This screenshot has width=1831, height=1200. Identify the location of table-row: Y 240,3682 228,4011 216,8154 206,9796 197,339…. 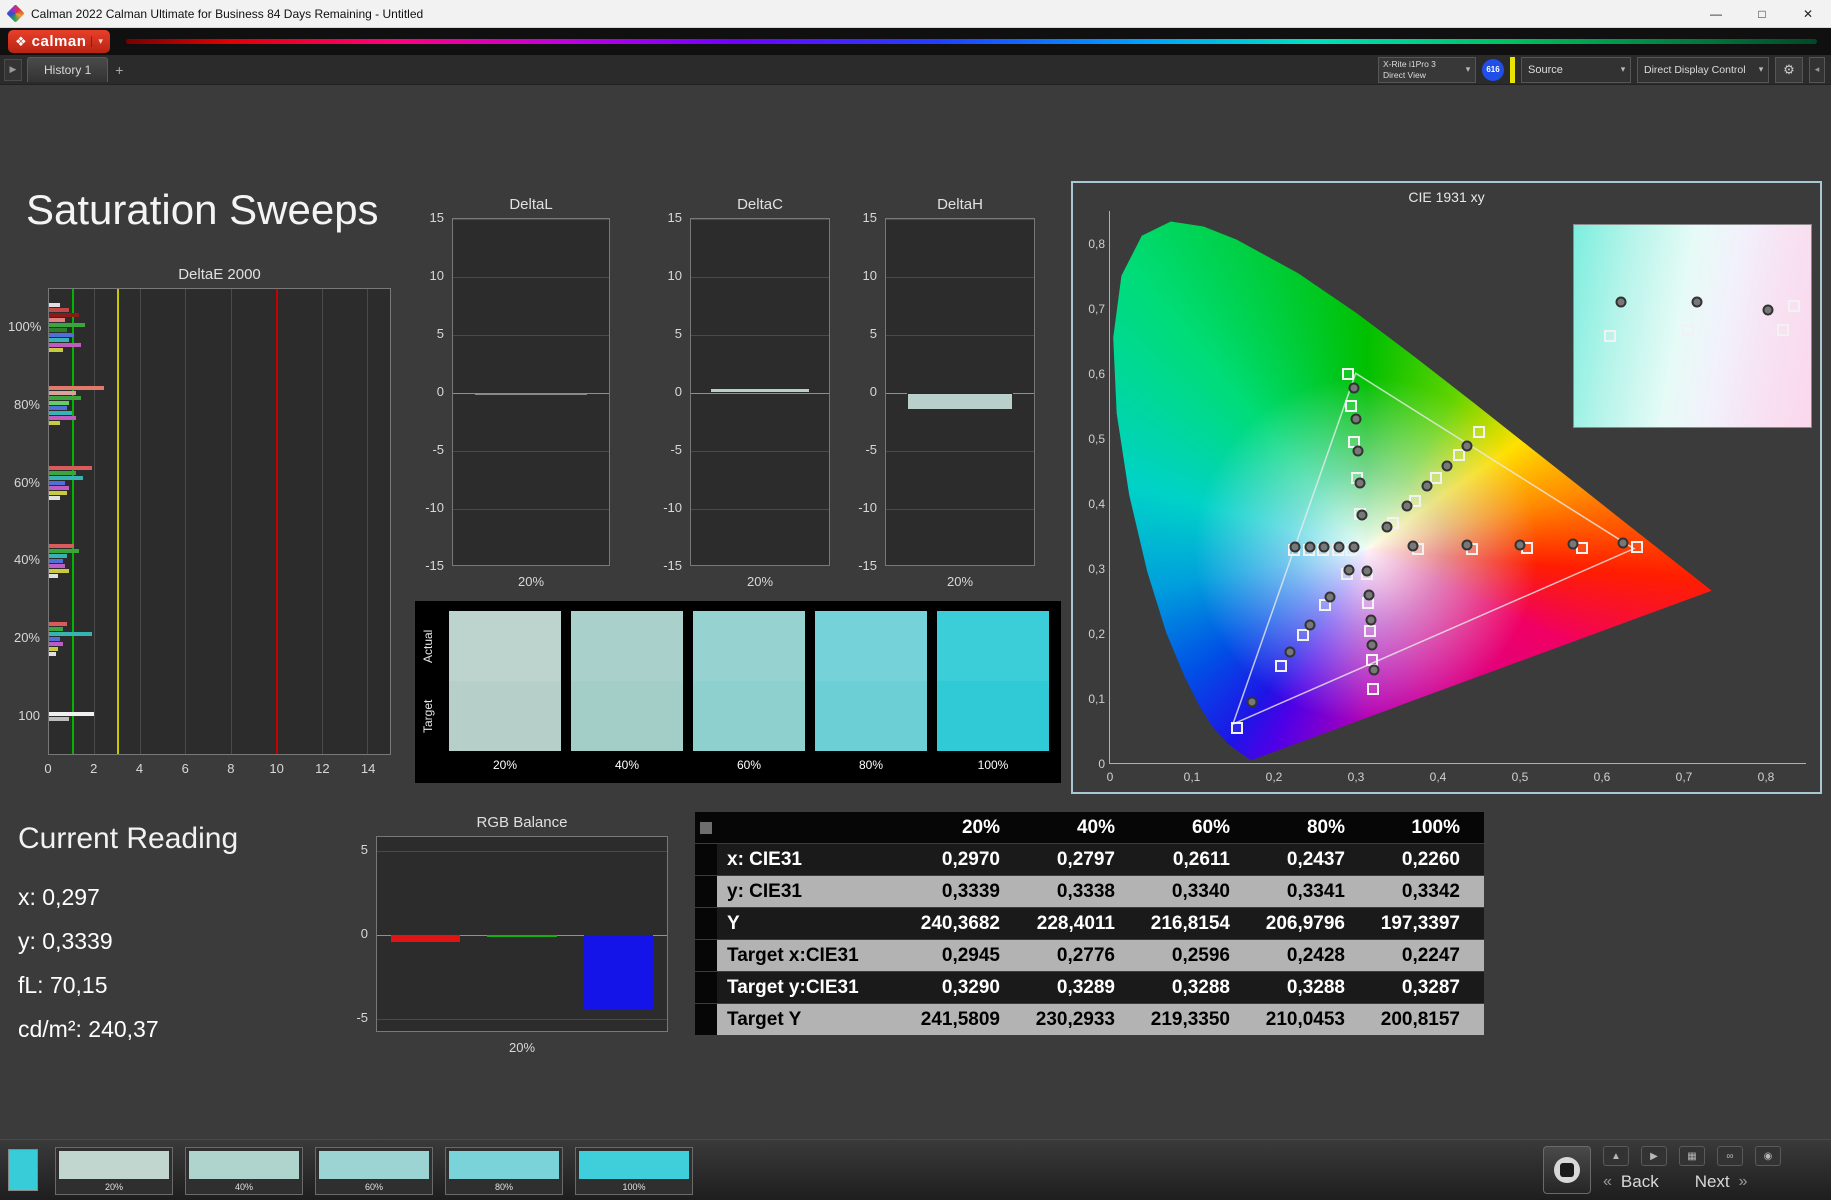
(1091, 924).